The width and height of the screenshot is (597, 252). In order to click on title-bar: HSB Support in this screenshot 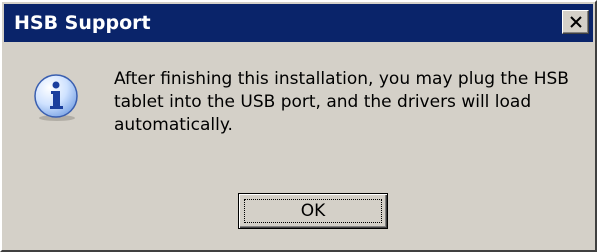, I will do `click(298, 23)`.